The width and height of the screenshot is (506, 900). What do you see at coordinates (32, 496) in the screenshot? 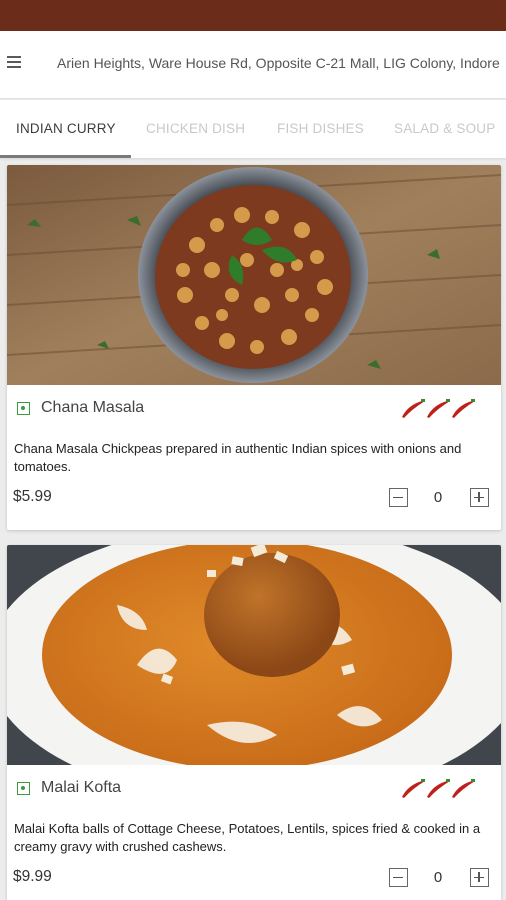
I see `dish-price: $5.99` at bounding box center [32, 496].